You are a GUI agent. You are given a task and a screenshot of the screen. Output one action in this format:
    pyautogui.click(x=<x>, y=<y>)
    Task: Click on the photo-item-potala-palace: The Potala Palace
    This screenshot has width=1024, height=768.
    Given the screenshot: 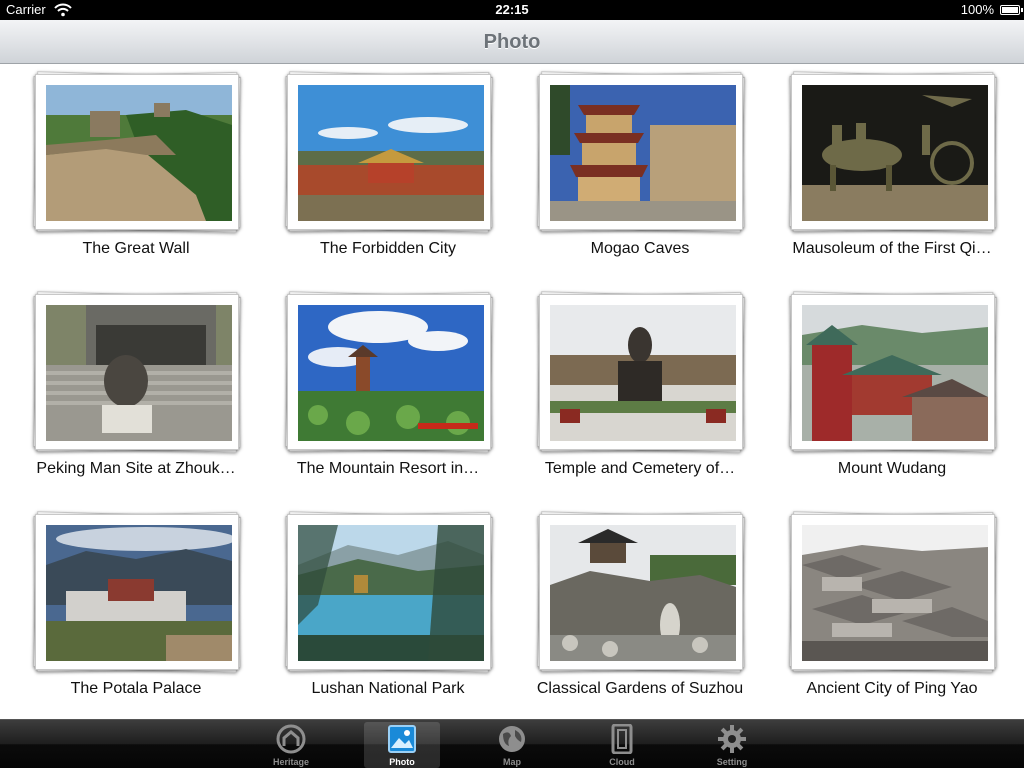 What is the action you would take?
    pyautogui.click(x=126, y=609)
    